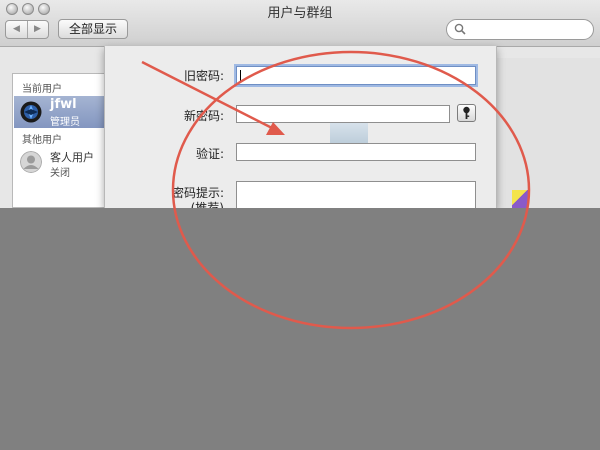  Describe the element at coordinates (300, 23) in the screenshot. I see `title-bar: 用户与群组 ◀ ▶ 全部显示` at that location.